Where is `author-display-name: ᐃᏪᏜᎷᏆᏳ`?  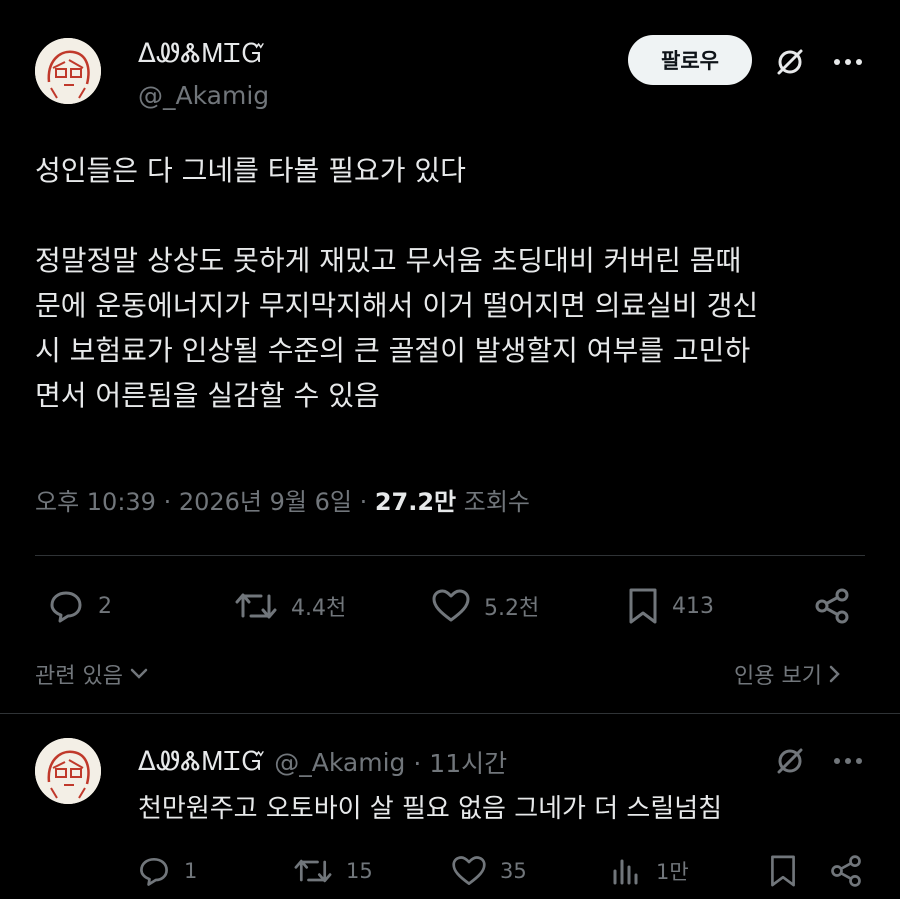
author-display-name: ᐃᏪᏜᎷᏆᏳ is located at coordinates (202, 54).